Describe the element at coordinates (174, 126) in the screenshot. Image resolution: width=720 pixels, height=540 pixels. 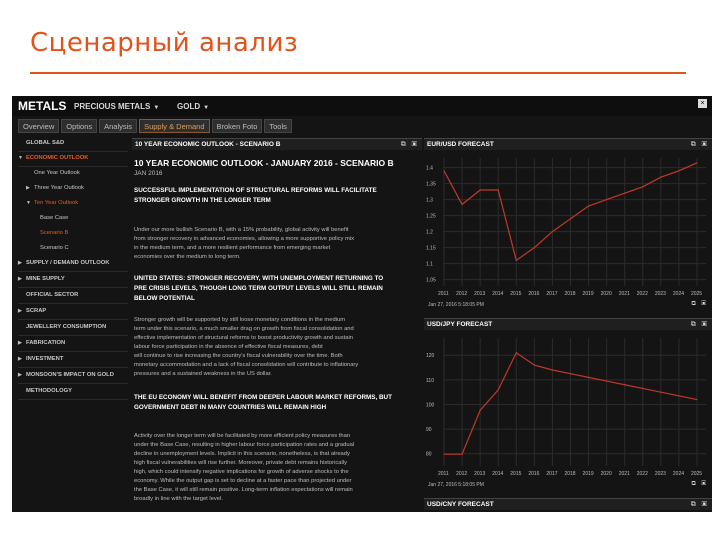
I see `tab-3: Supply & Demand` at that location.